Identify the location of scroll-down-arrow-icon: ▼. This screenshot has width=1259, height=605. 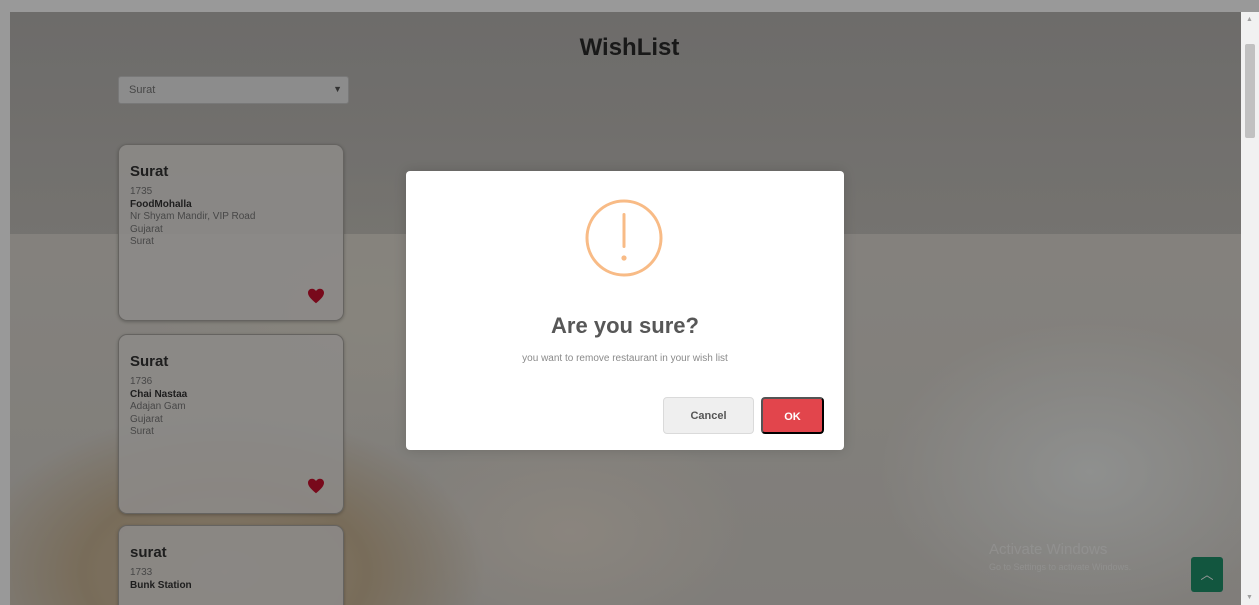
(1249, 597).